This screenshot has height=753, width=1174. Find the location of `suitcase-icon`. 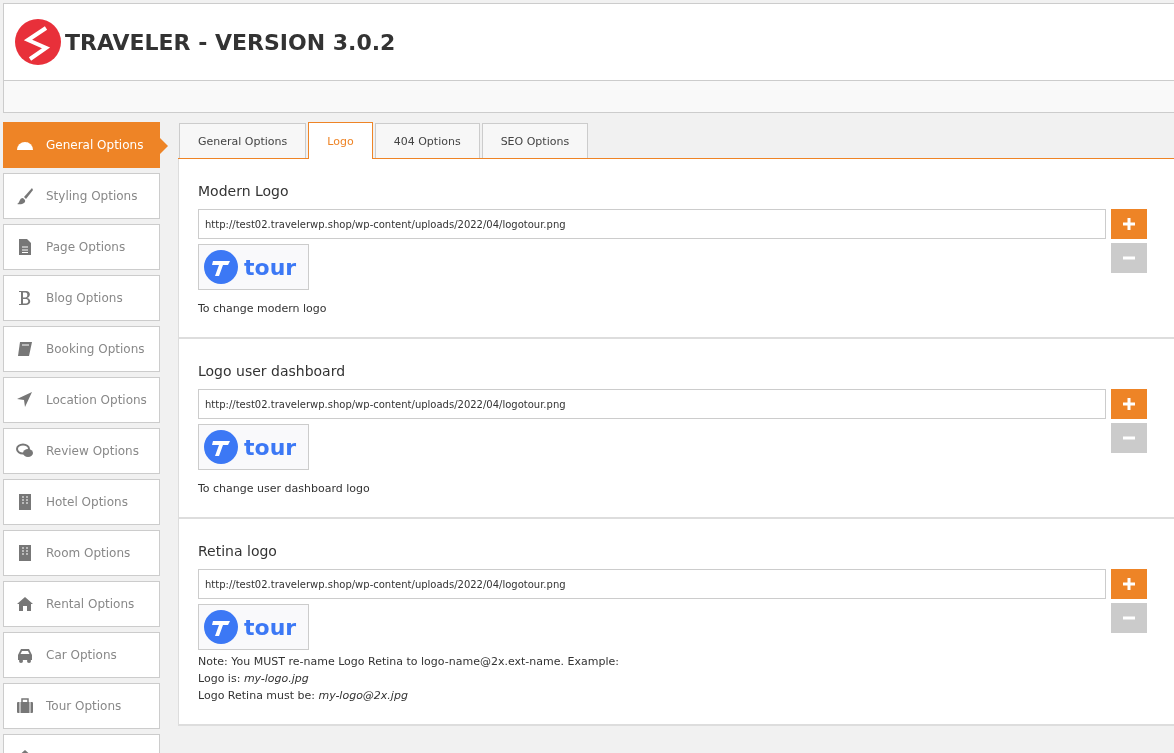

suitcase-icon is located at coordinates (25, 706).